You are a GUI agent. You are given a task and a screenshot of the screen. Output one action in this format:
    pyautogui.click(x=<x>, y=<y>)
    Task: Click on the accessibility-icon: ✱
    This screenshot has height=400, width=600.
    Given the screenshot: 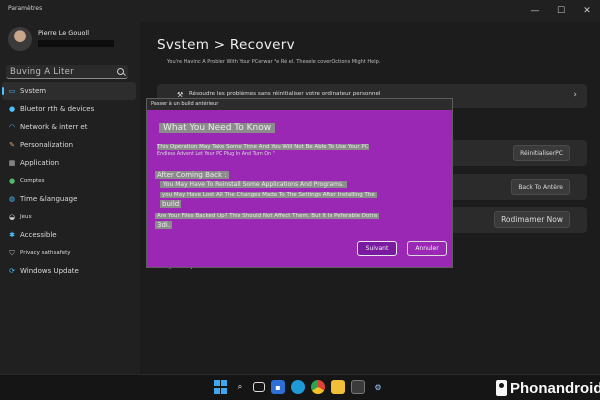 What is the action you would take?
    pyautogui.click(x=12, y=235)
    